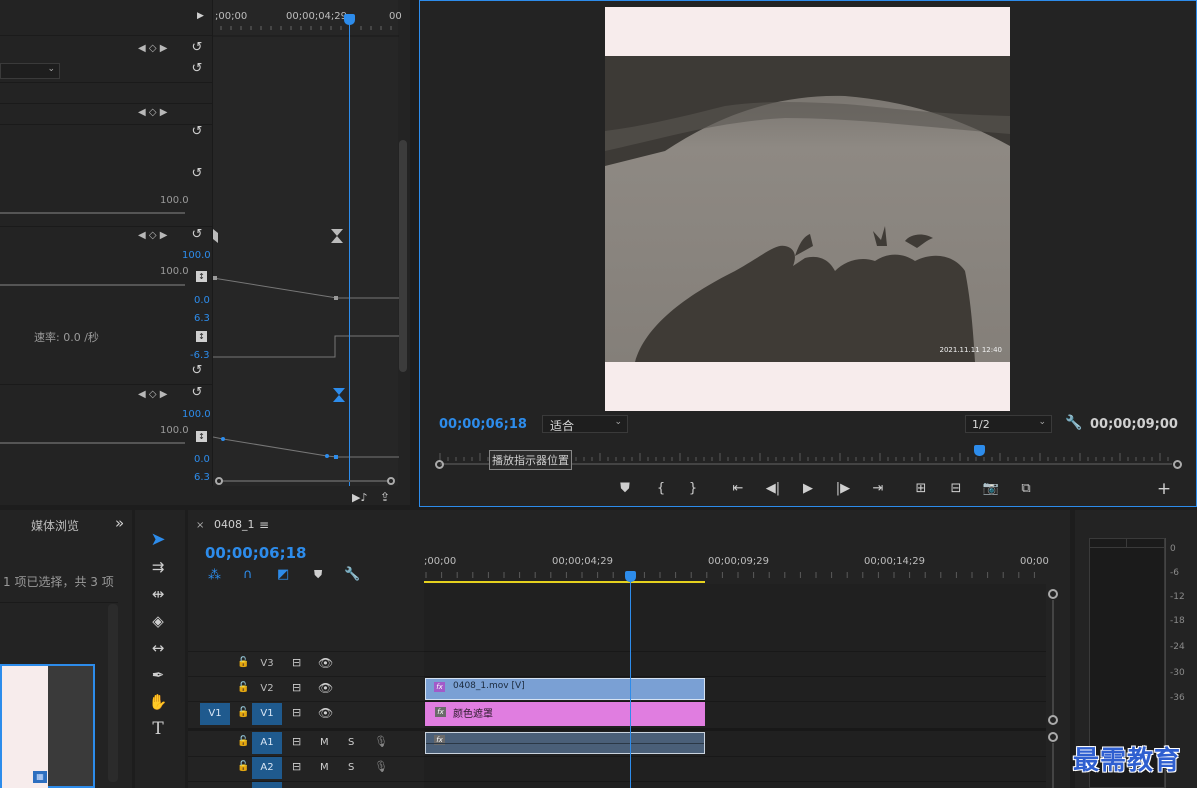  What do you see at coordinates (152, 112) in the screenshot?
I see `keyframe-nav-2: ◀ ◇ ▶` at bounding box center [152, 112].